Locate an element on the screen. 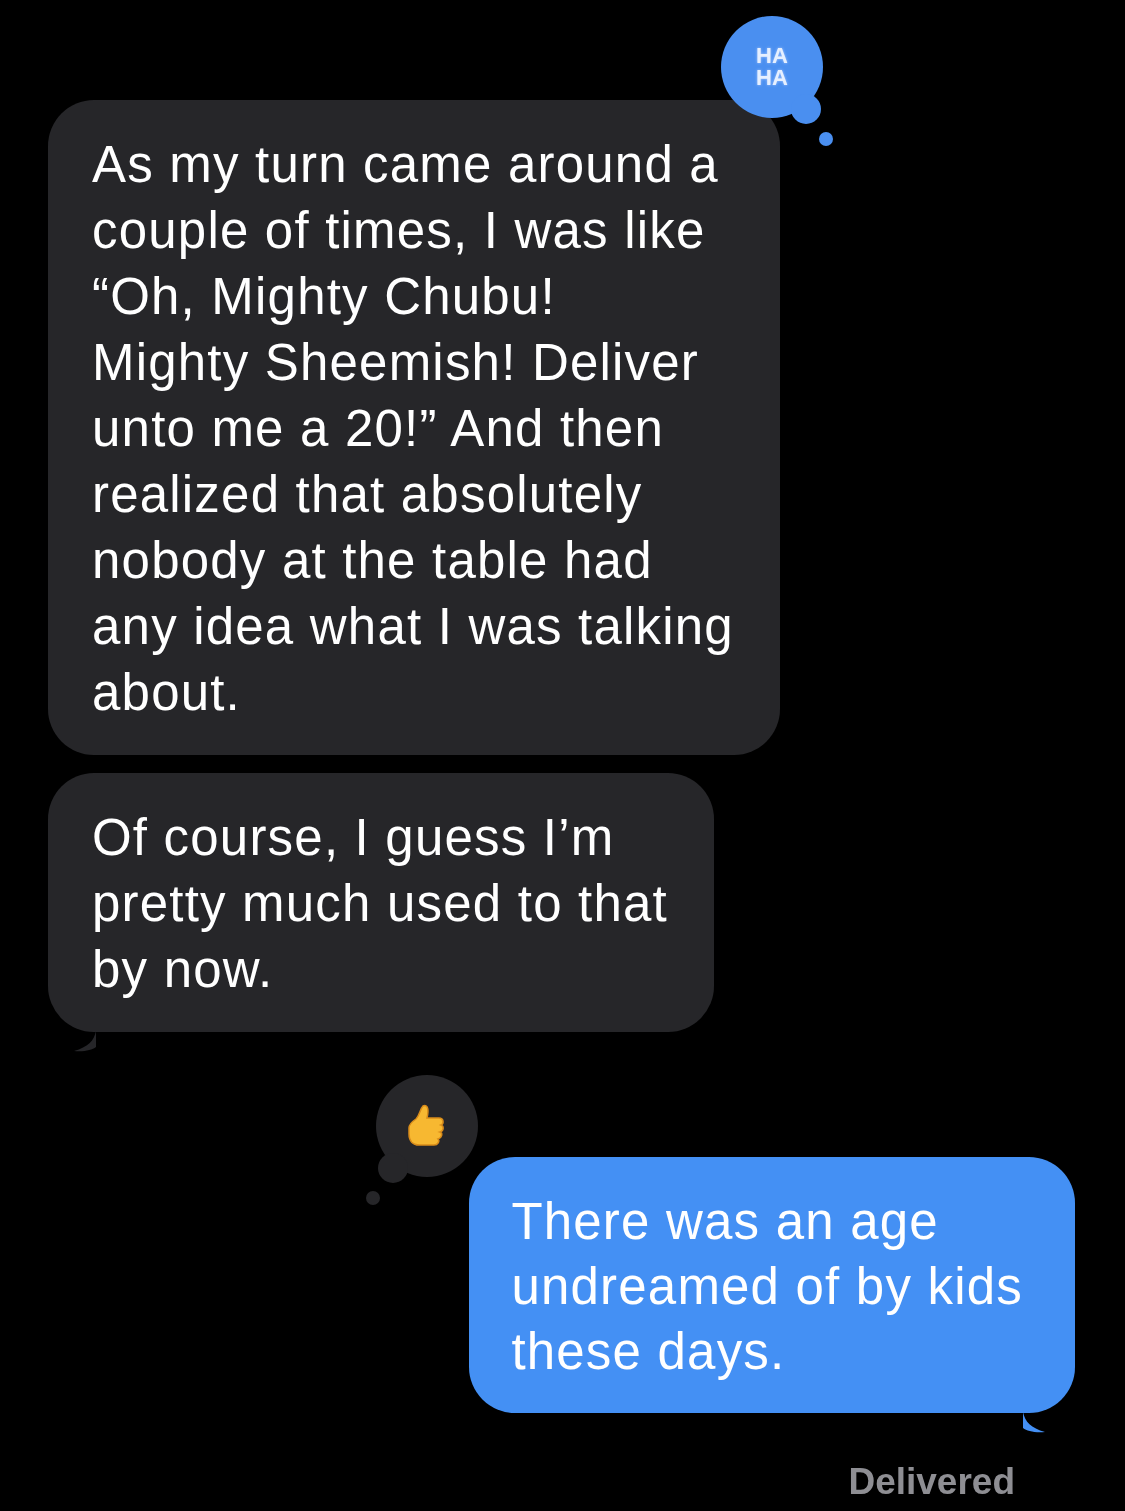 Image resolution: width=1125 pixels, height=1511 pixels. haha-label: HA HA is located at coordinates (772, 67).